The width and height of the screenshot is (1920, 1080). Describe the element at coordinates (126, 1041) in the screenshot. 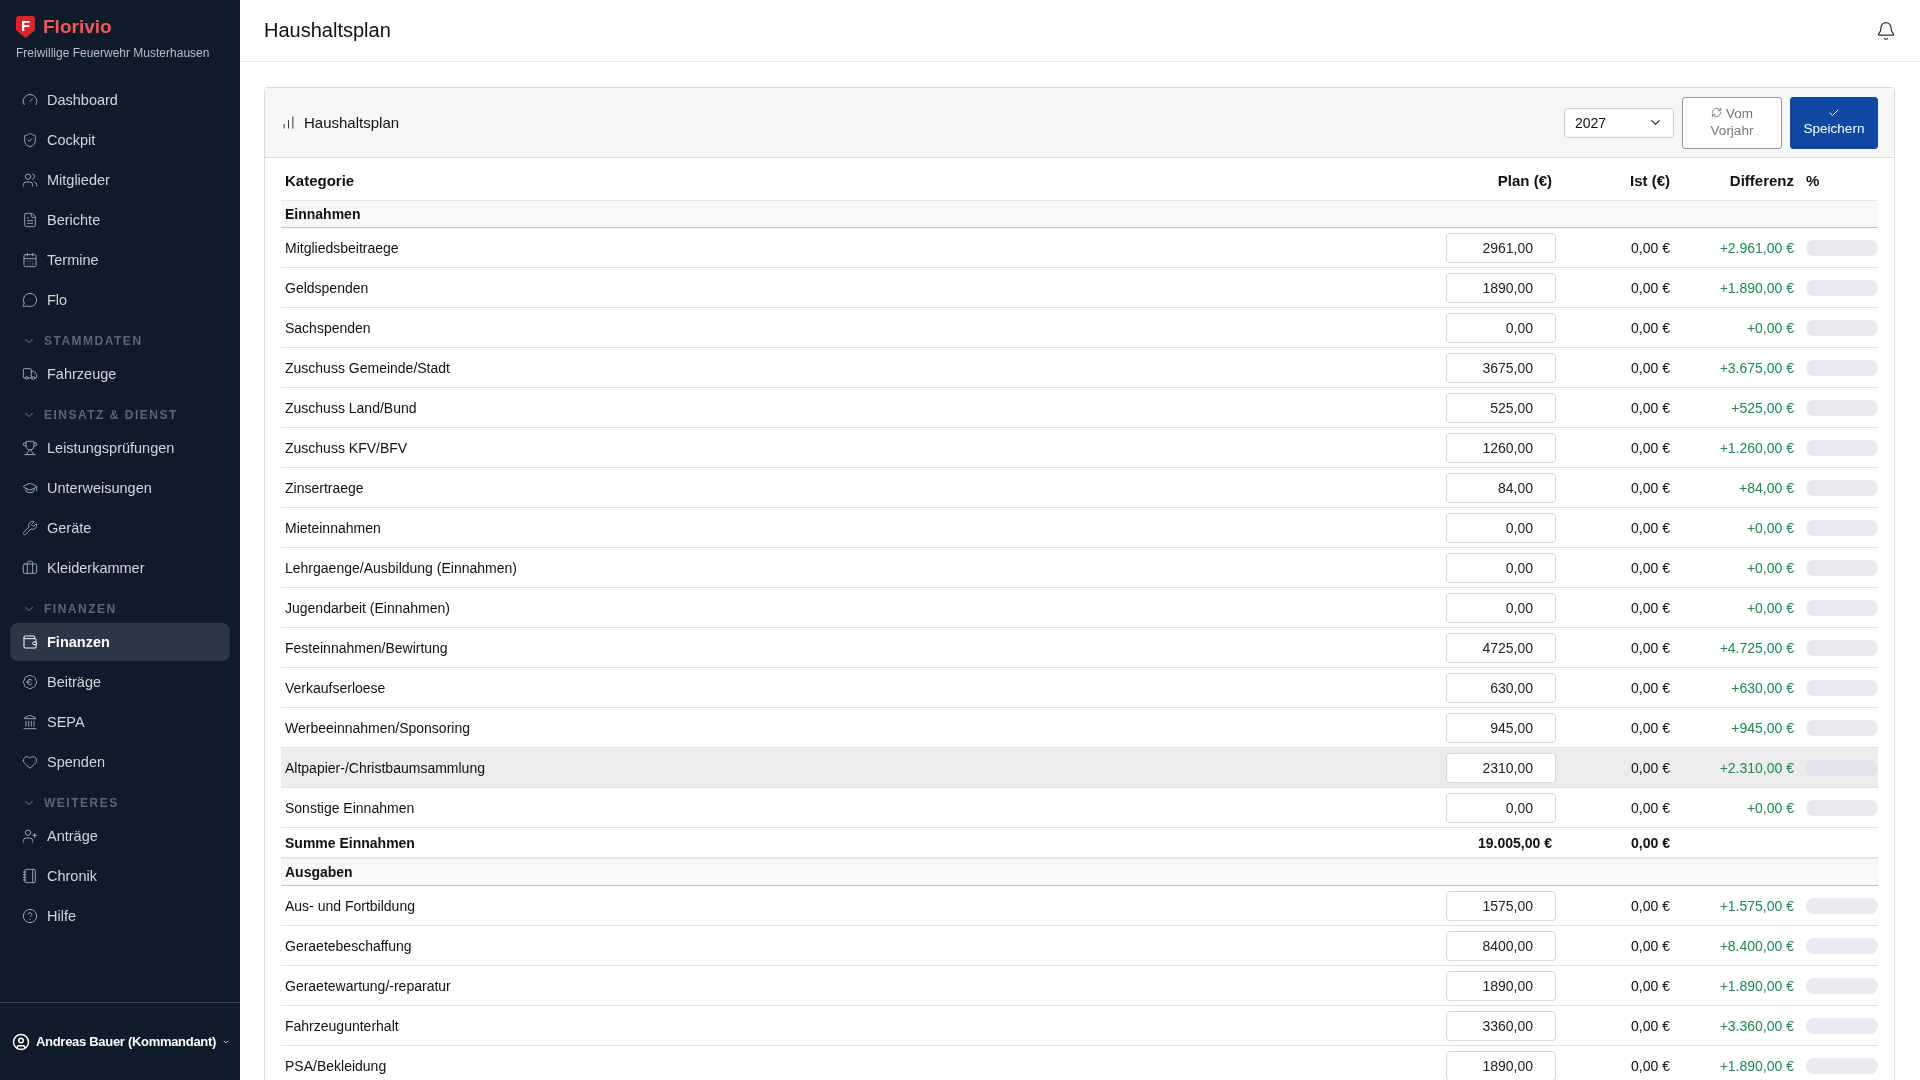

I see `user-name: Andreas Bauer (Kommandant)` at that location.